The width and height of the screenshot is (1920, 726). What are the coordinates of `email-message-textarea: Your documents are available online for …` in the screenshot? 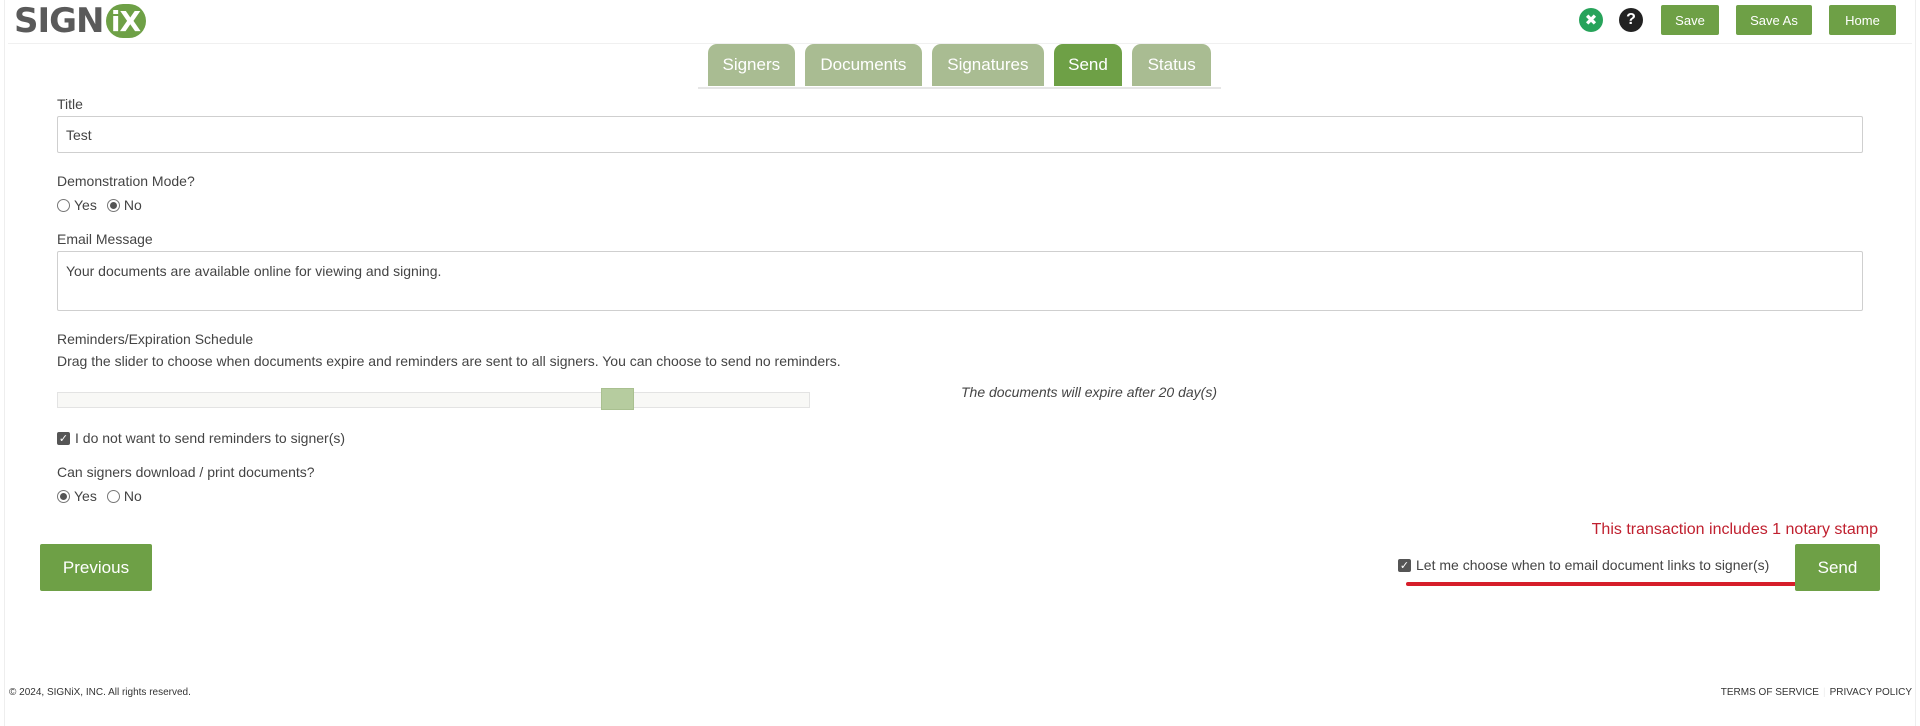 It's located at (960, 281).